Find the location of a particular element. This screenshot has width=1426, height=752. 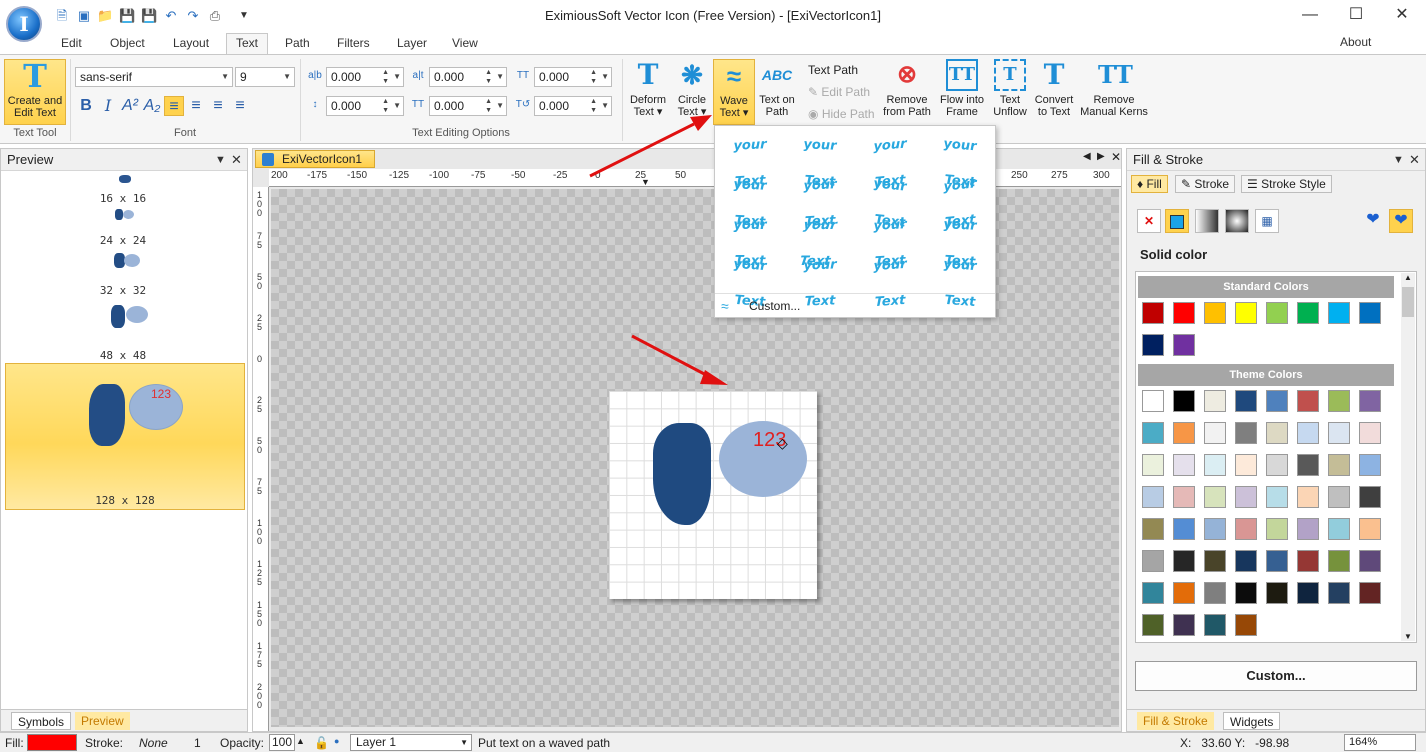

pattern-button: ▦ is located at coordinates (1267, 221).